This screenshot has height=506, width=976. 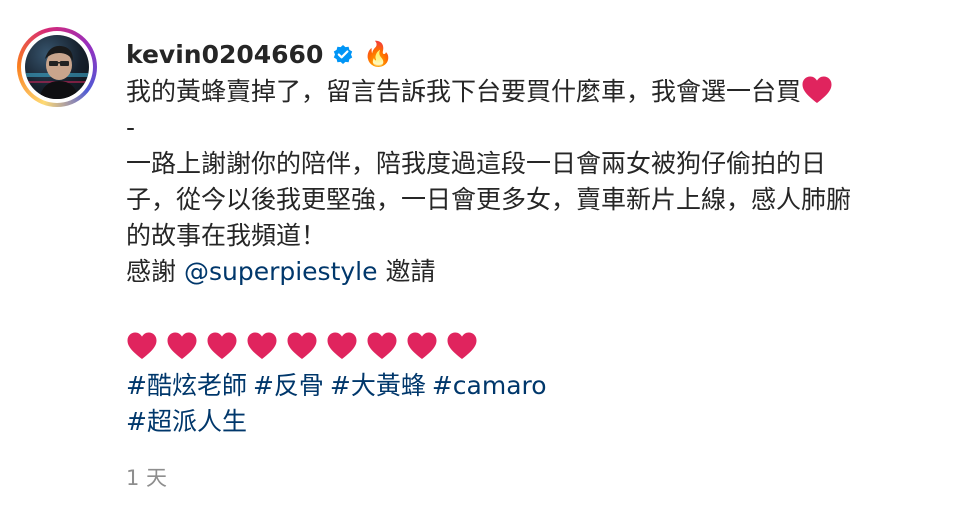 What do you see at coordinates (281, 271) in the screenshot?
I see `mention-link: @superpiestyle` at bounding box center [281, 271].